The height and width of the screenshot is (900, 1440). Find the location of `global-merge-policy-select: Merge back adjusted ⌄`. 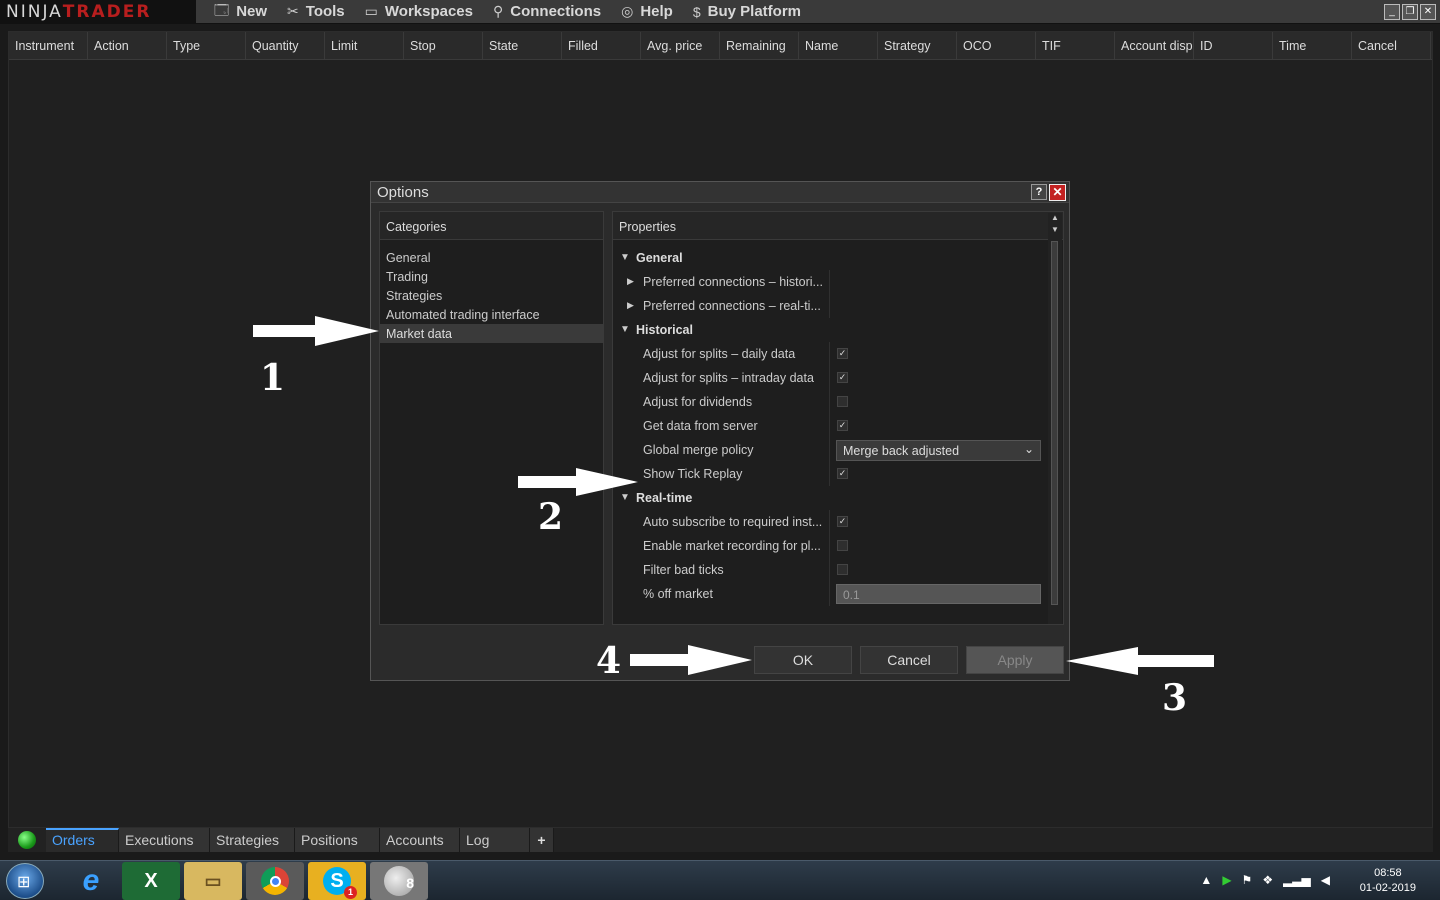

global-merge-policy-select: Merge back adjusted ⌄ is located at coordinates (938, 450).